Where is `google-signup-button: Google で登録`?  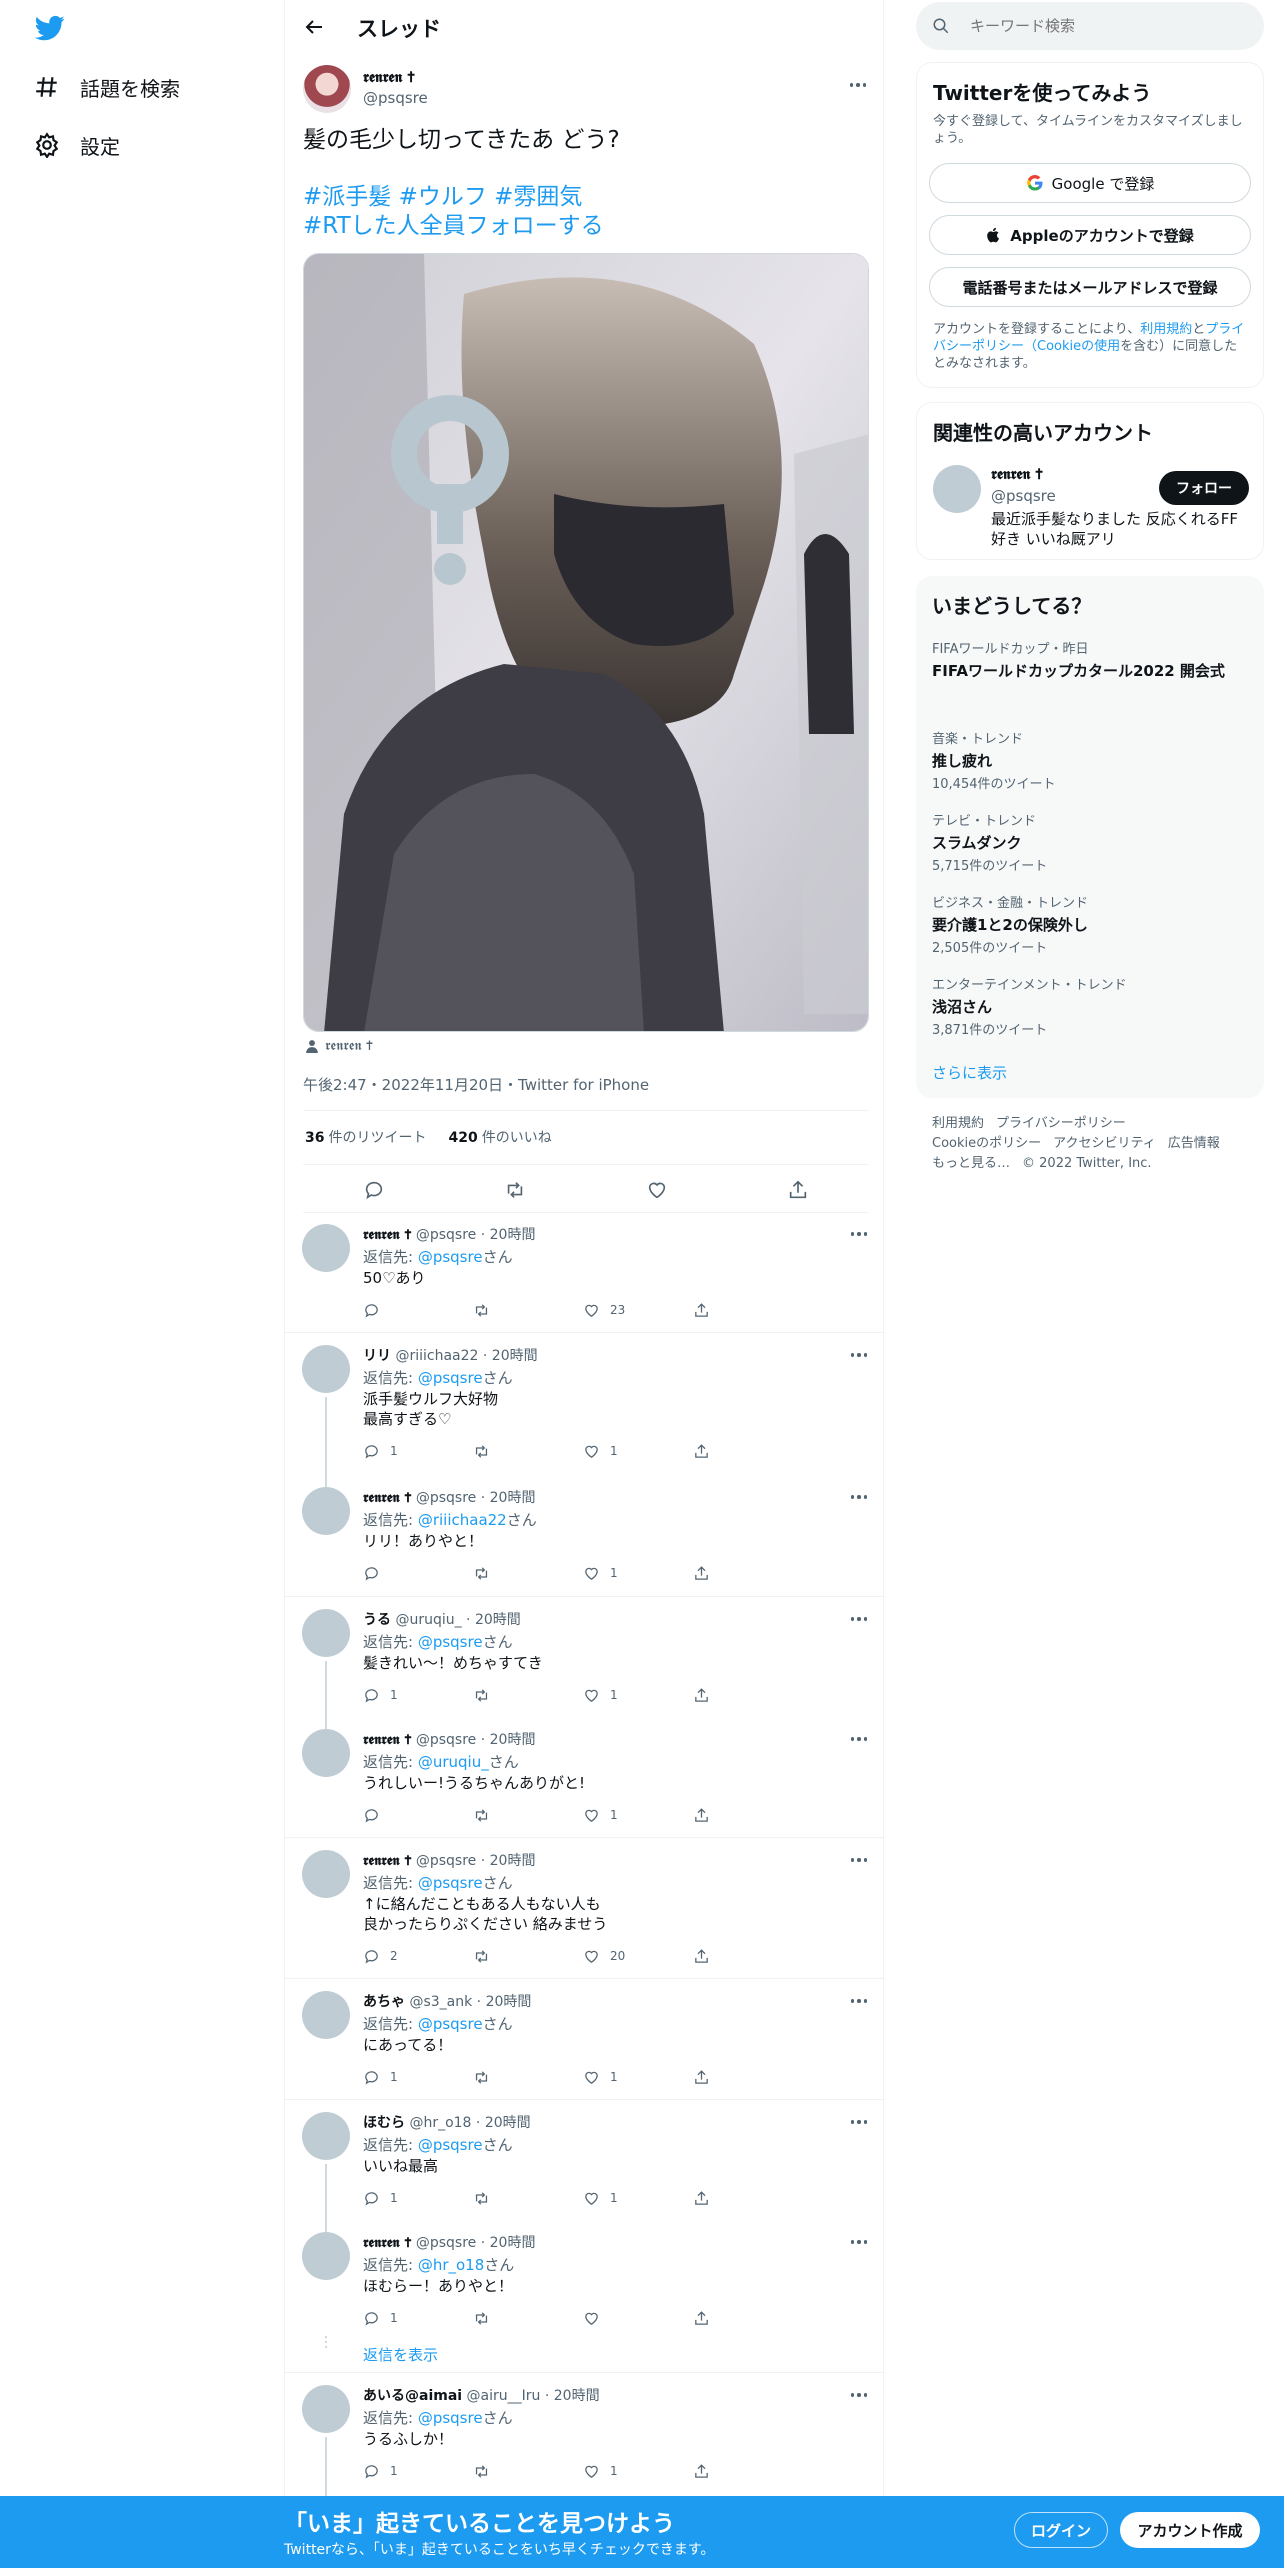 google-signup-button: Google で登録 is located at coordinates (1090, 183).